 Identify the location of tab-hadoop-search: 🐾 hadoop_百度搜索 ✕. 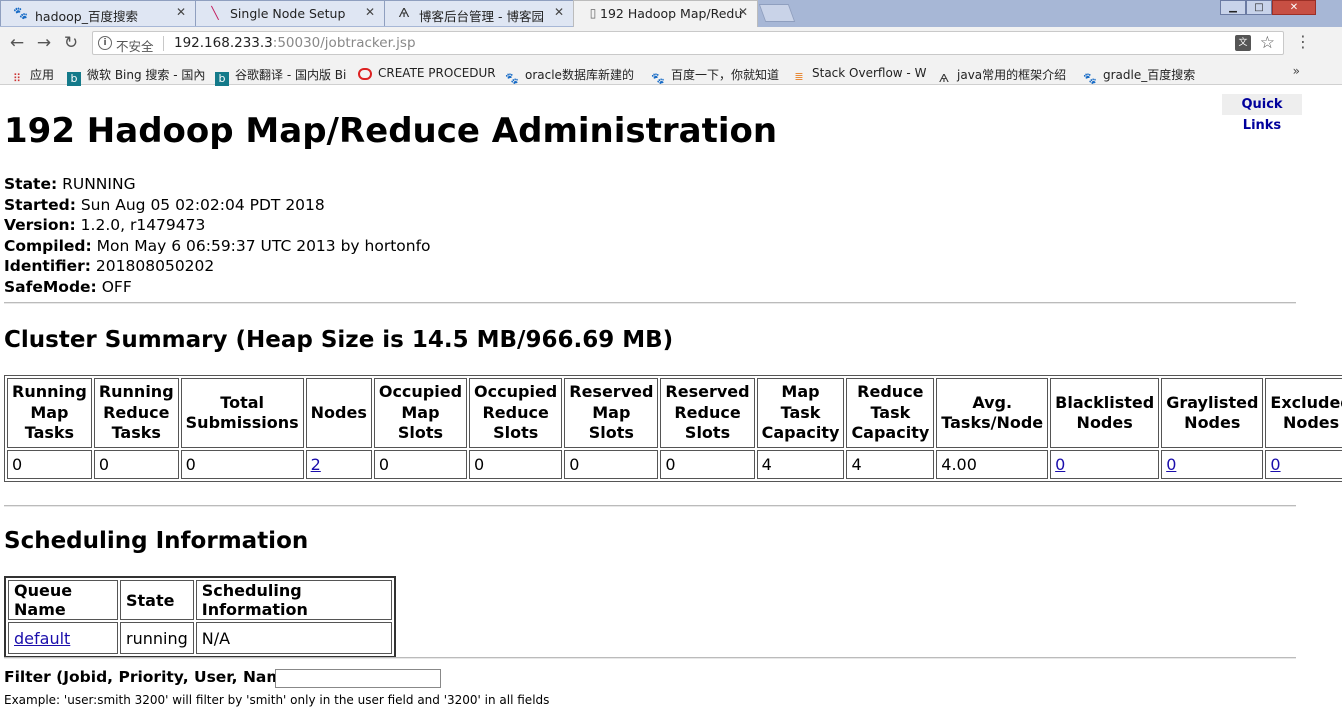
(98, 13).